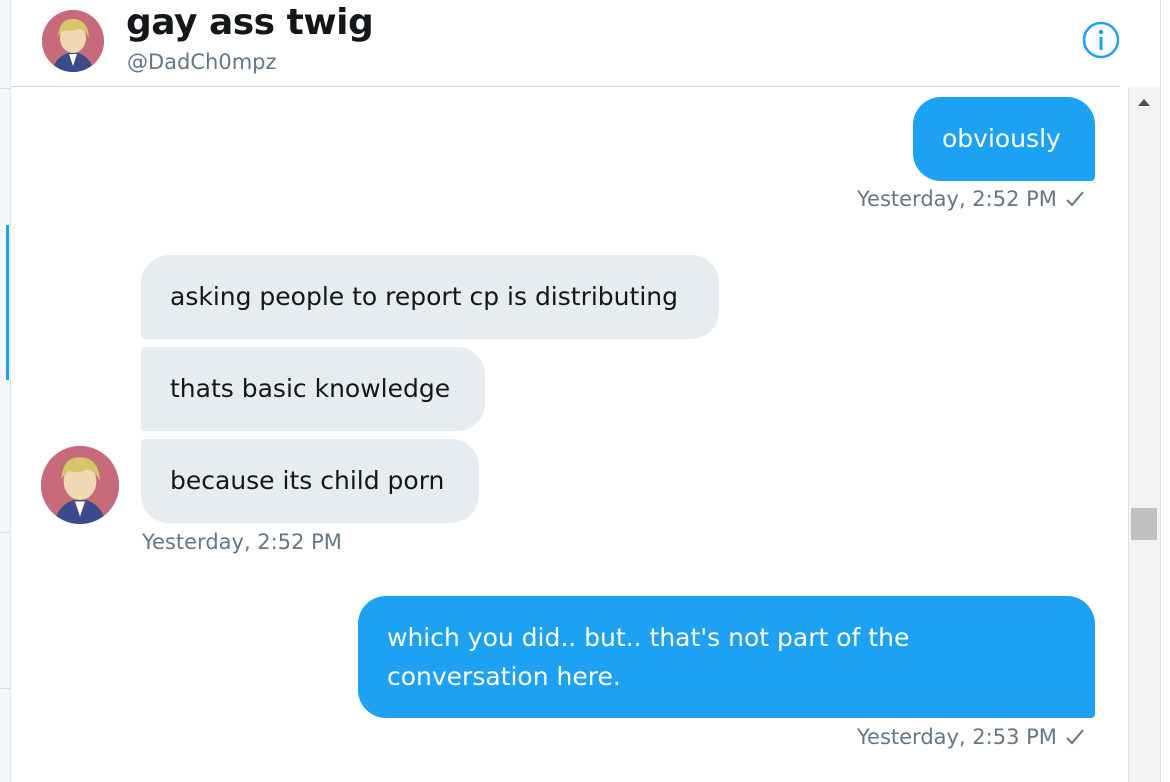  I want to click on scroll-up-arrow-icon, so click(1144, 102).